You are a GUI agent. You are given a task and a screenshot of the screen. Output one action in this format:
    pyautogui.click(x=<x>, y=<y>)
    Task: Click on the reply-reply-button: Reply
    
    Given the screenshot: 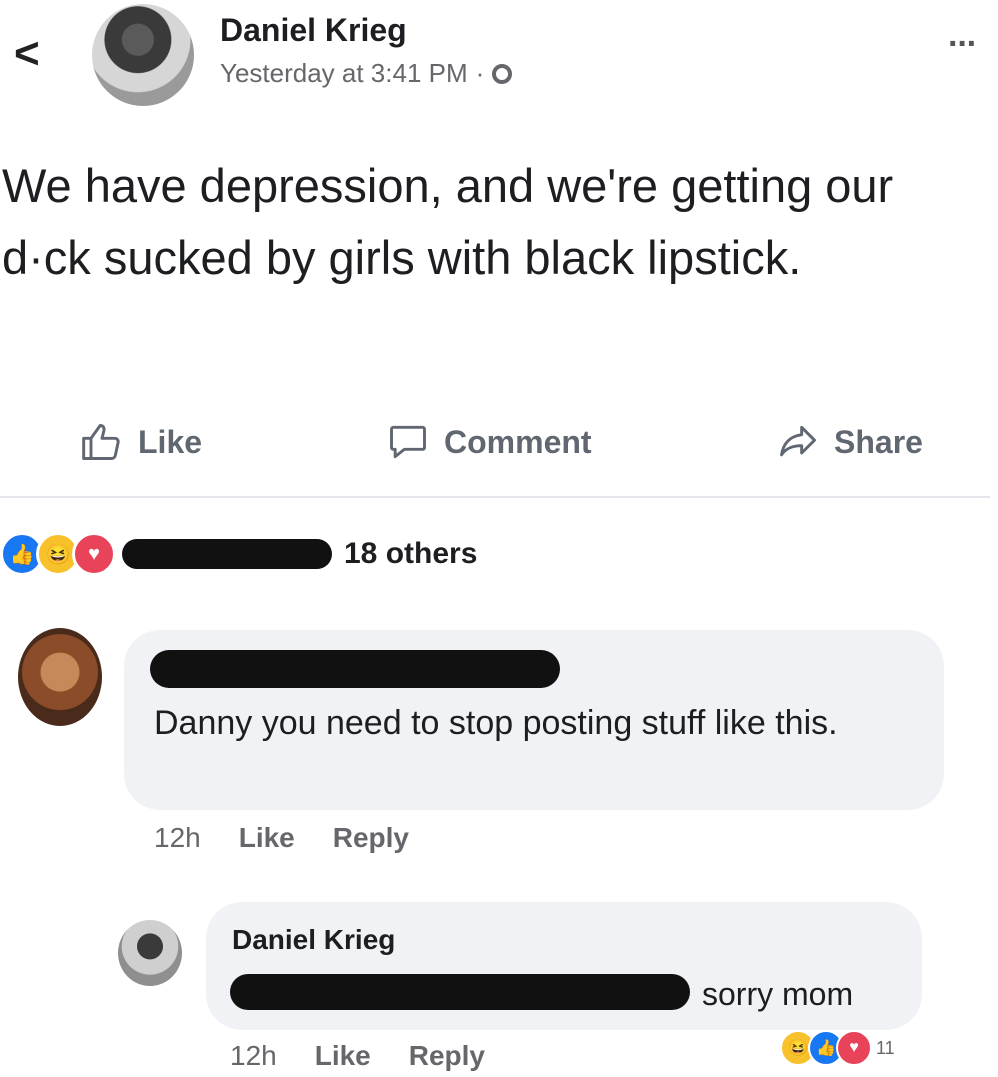 What is the action you would take?
    pyautogui.click(x=447, y=1056)
    